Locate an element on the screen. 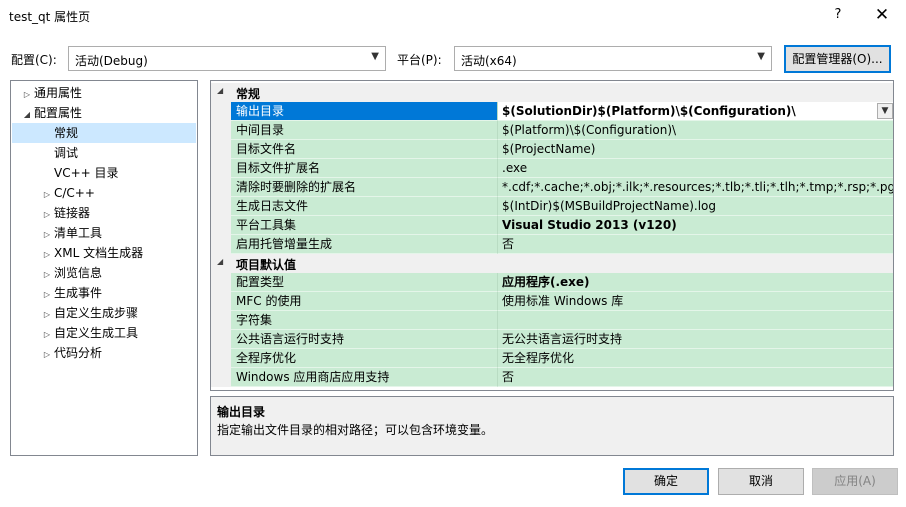 This screenshot has width=906, height=507. property-row: 目标文件名 $(ProjectName) is located at coordinates (552, 149).